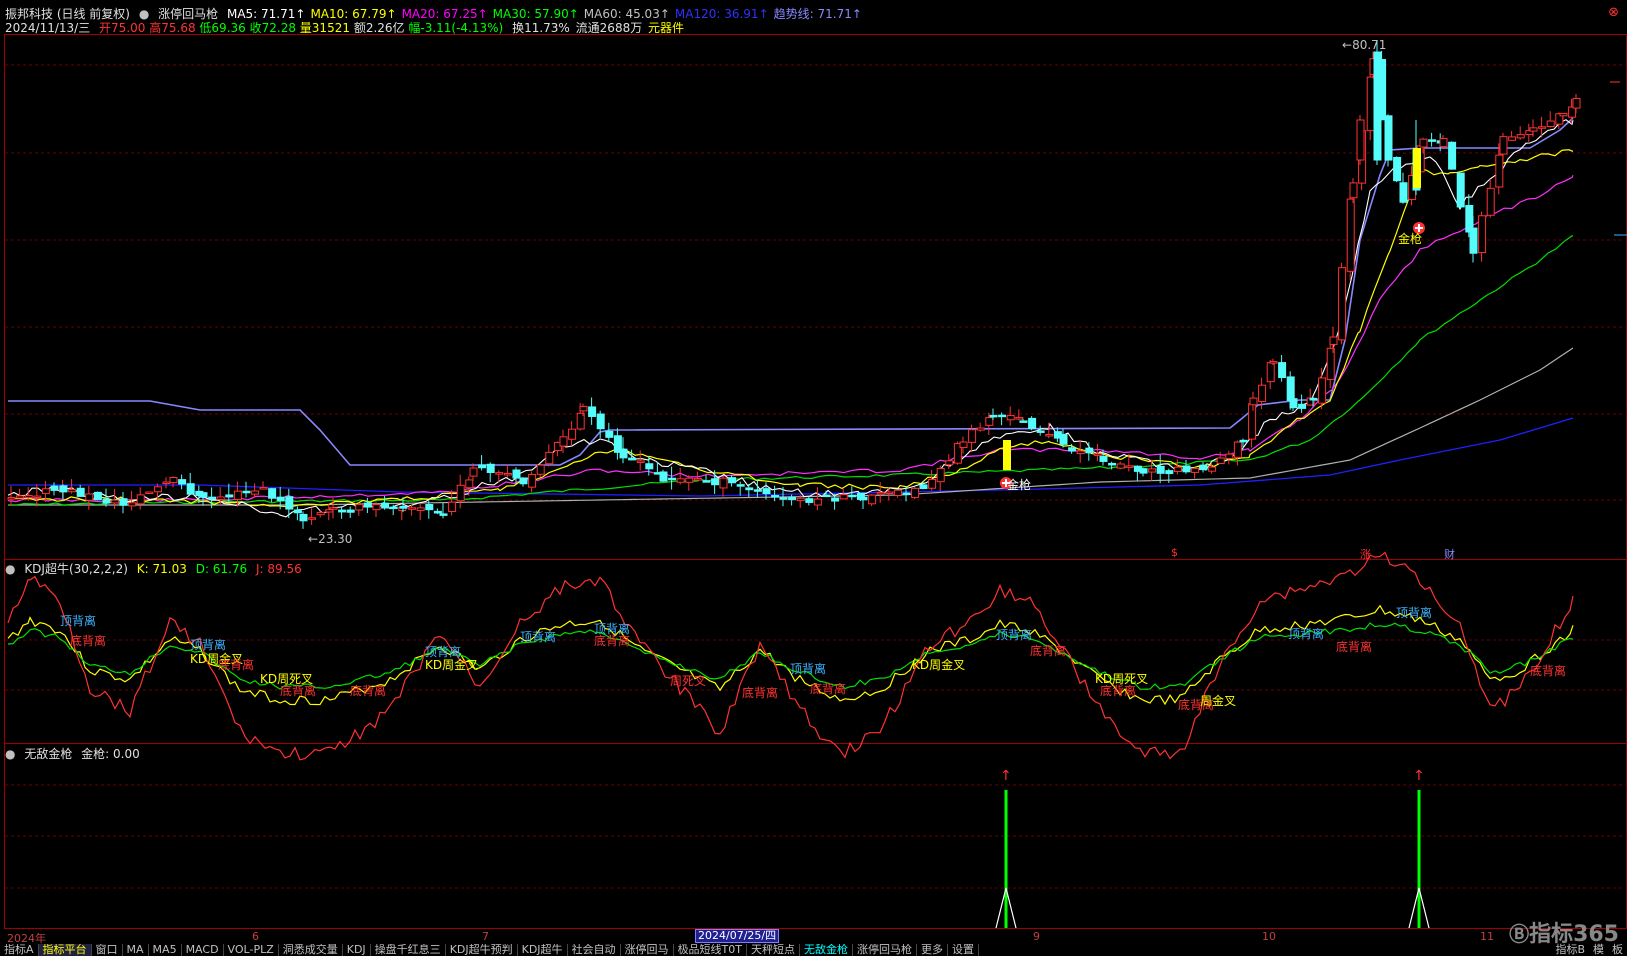 This screenshot has height=956, width=1627. What do you see at coordinates (1519, 934) in the screenshot?
I see `logo-icon: Ⓑ` at bounding box center [1519, 934].